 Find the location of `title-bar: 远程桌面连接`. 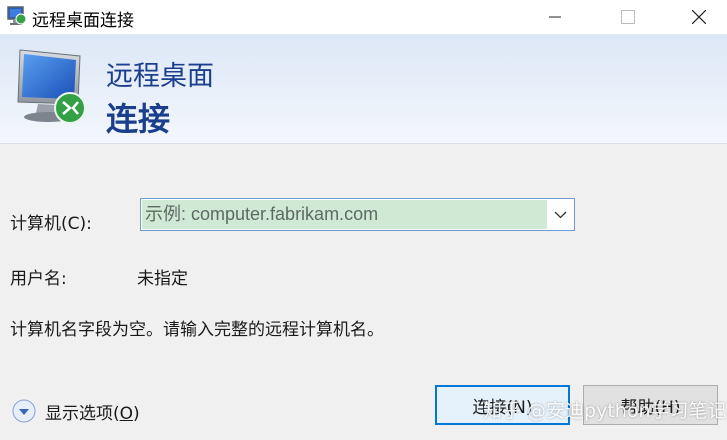

title-bar: 远程桌面连接 is located at coordinates (363, 17).